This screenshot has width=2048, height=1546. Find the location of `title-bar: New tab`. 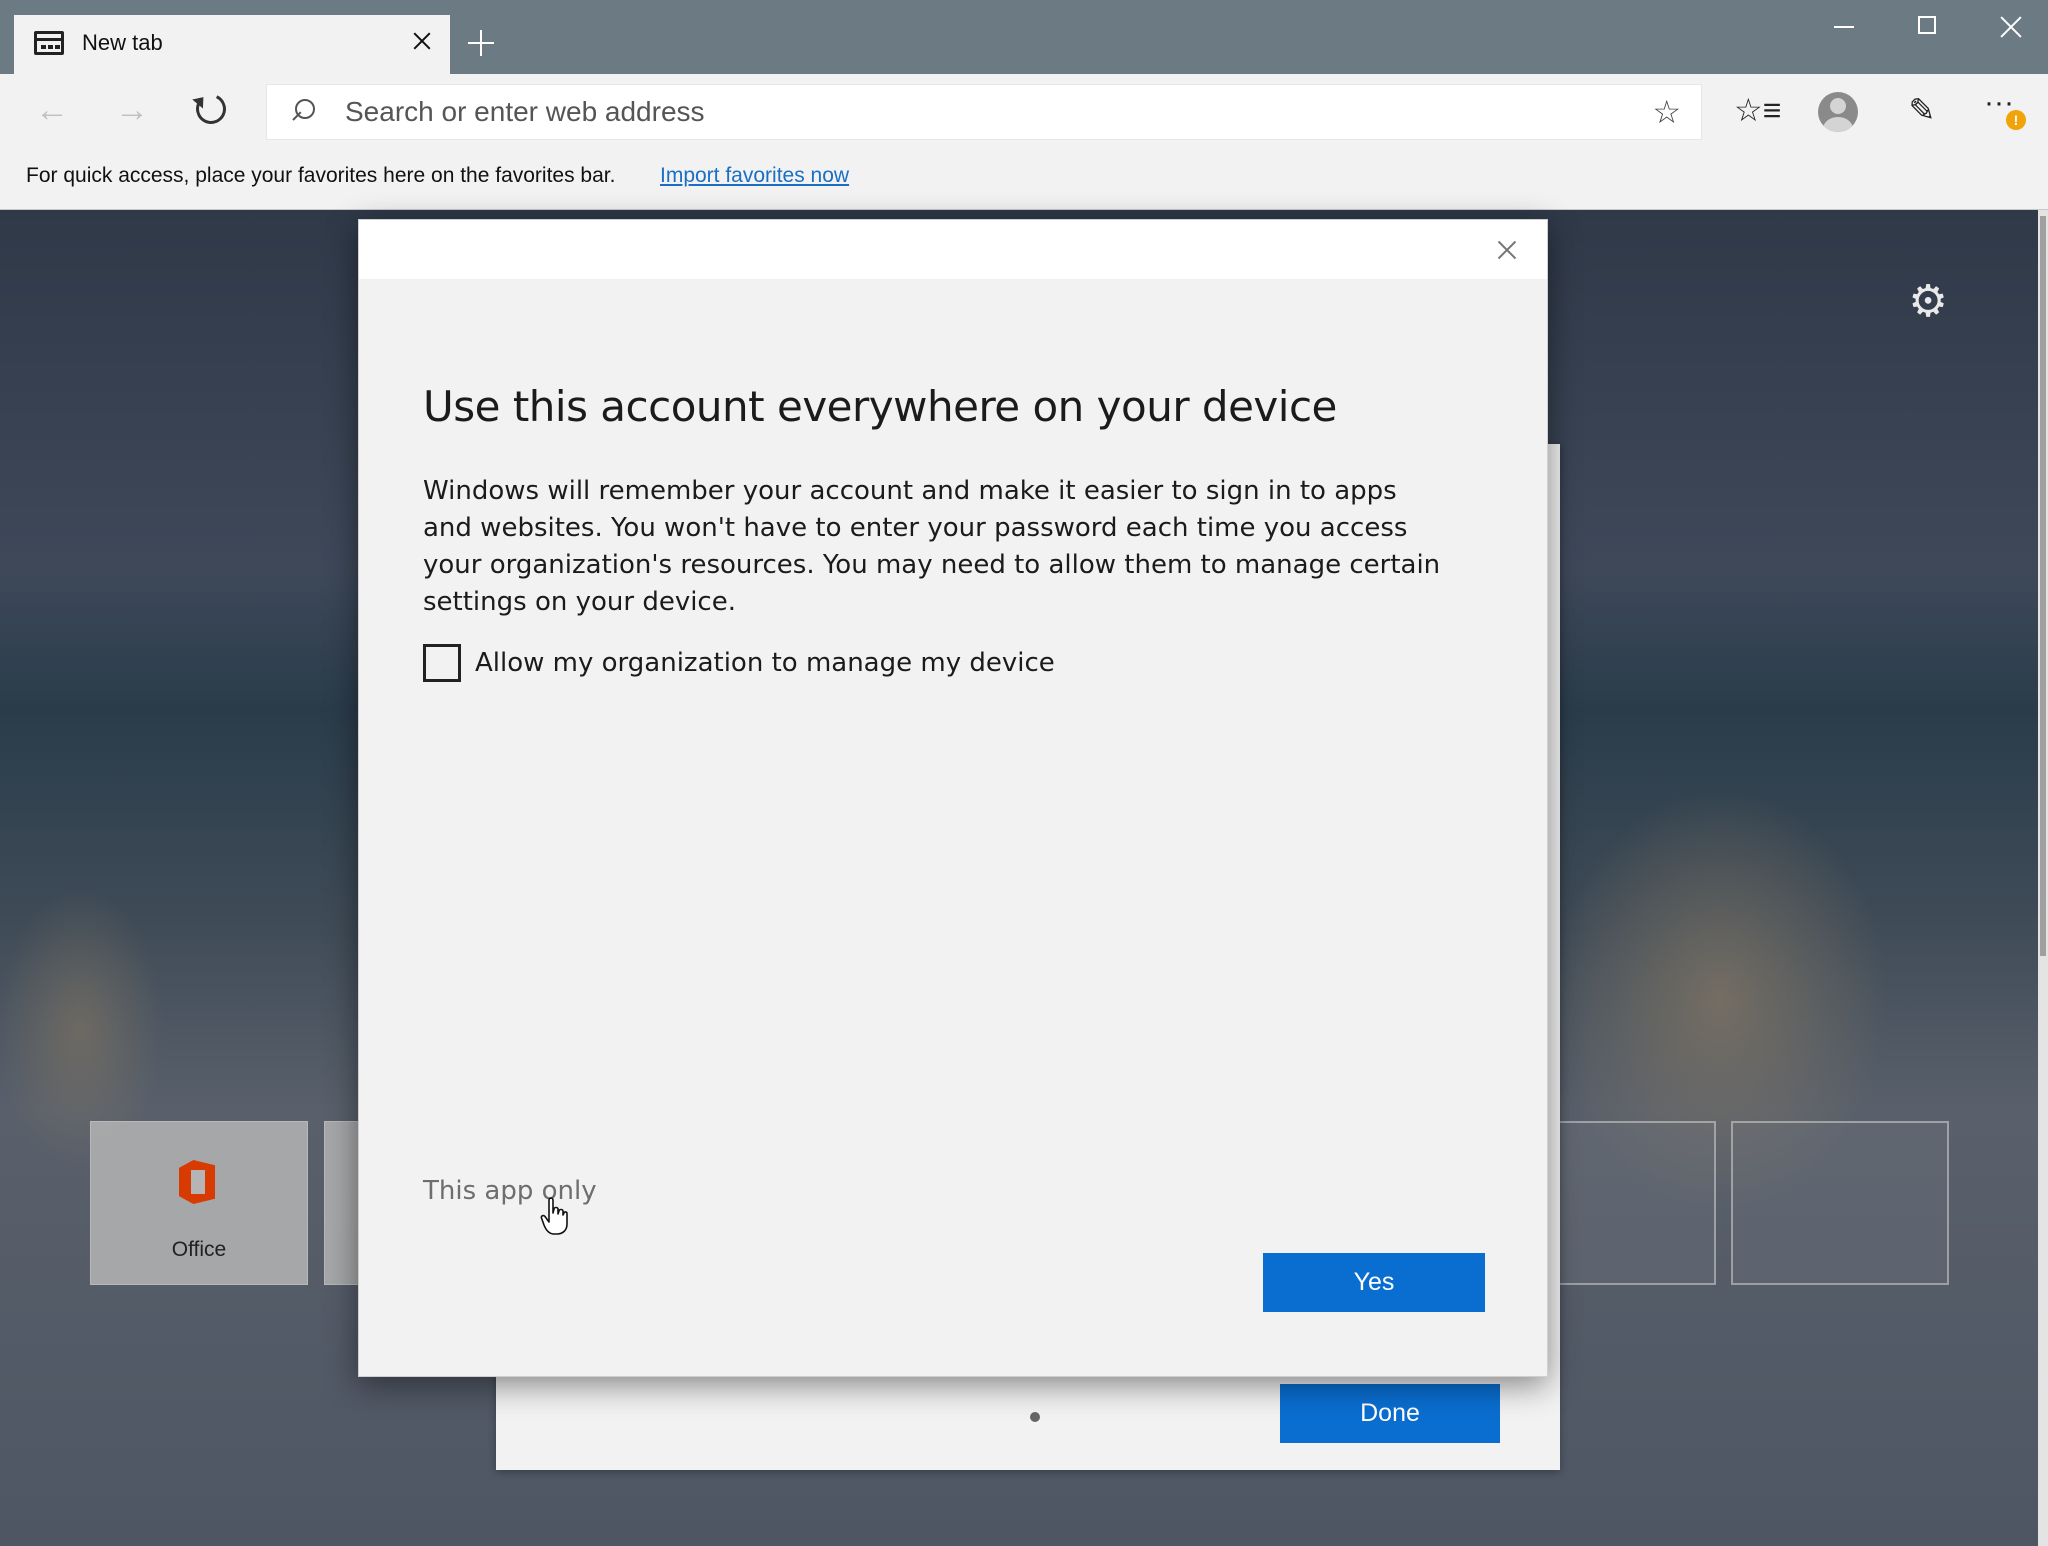

title-bar: New tab is located at coordinates (1024, 37).